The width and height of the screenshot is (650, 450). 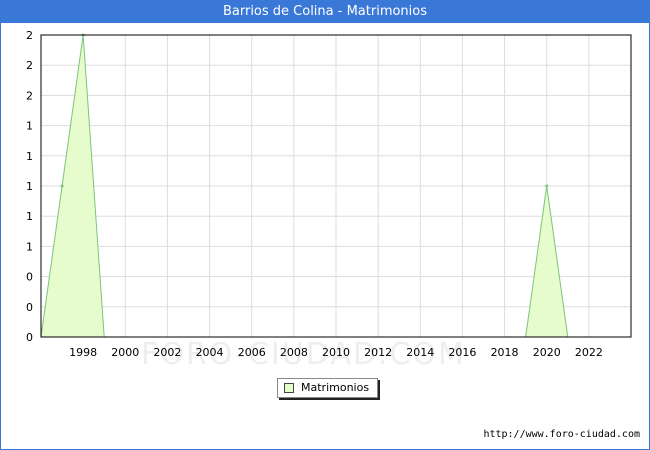 What do you see at coordinates (561, 434) in the screenshot?
I see `source-link: http://www.foro-ciudad.com` at bounding box center [561, 434].